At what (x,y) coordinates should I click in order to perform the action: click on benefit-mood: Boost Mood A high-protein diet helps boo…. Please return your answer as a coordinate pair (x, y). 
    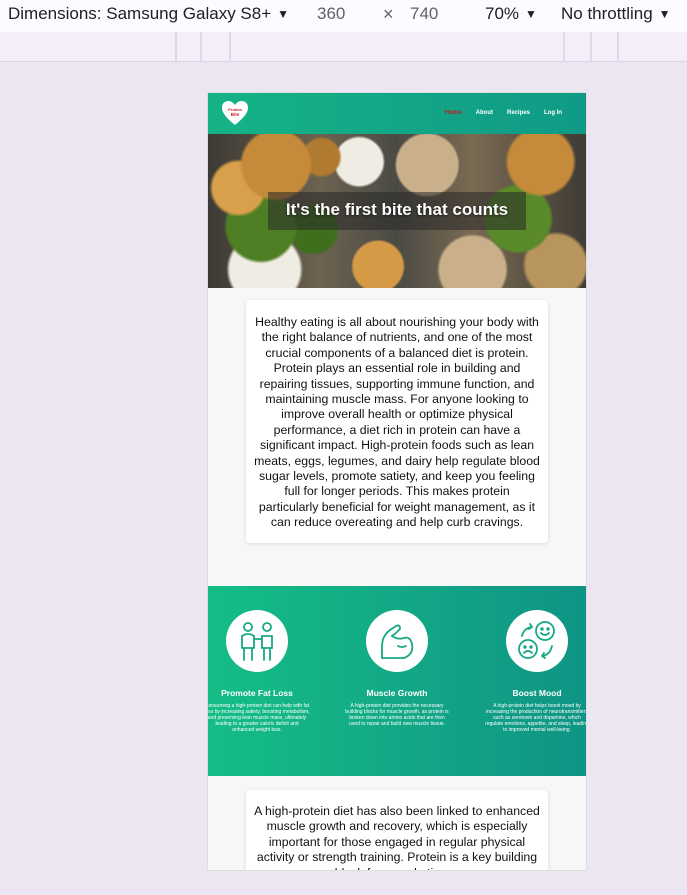
    Looking at the image, I should click on (534, 671).